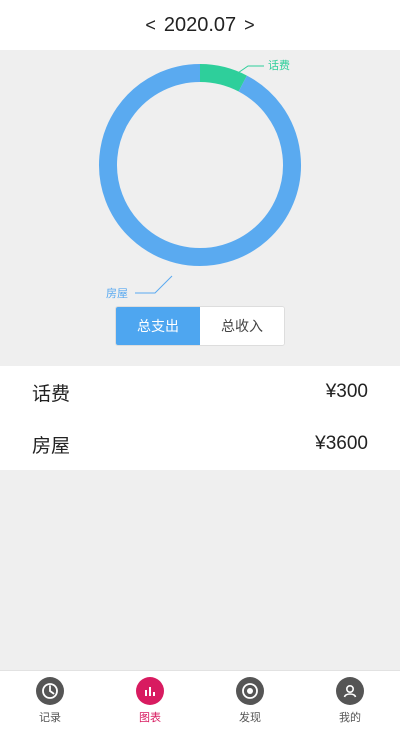 This screenshot has height=730, width=400. I want to click on month-navigator: < 2020.07 >, so click(199, 25).